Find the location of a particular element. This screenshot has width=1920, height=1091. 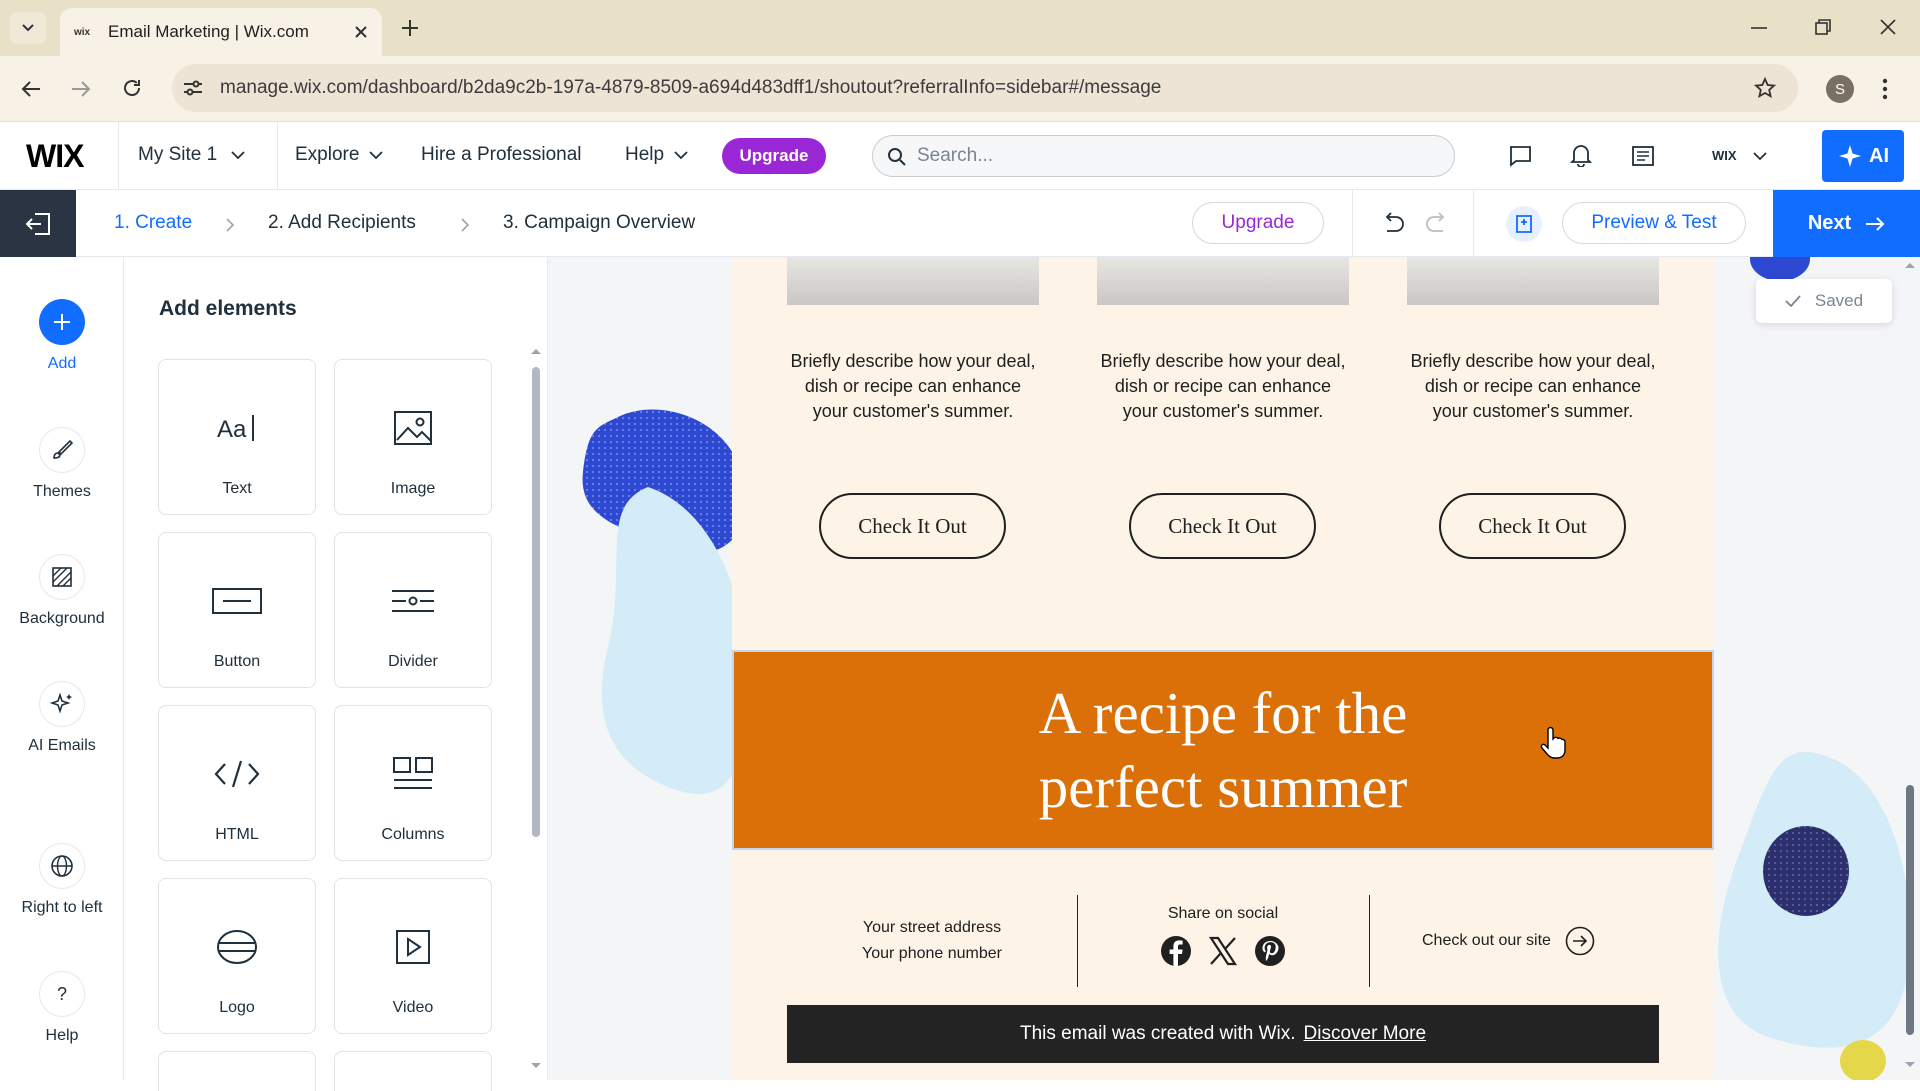

element-text: Aa Text is located at coordinates (237, 437).